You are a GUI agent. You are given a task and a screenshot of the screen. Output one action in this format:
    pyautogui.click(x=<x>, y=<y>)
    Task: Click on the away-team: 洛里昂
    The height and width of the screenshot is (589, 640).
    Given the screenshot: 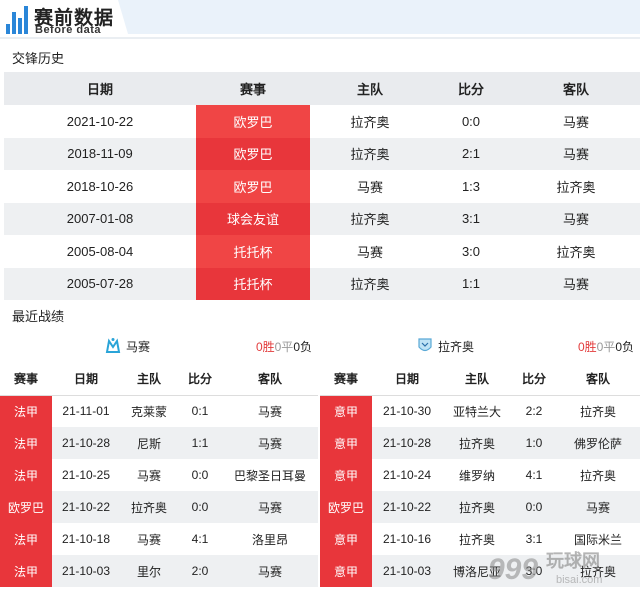 What is the action you would take?
    pyautogui.click(x=269, y=539)
    